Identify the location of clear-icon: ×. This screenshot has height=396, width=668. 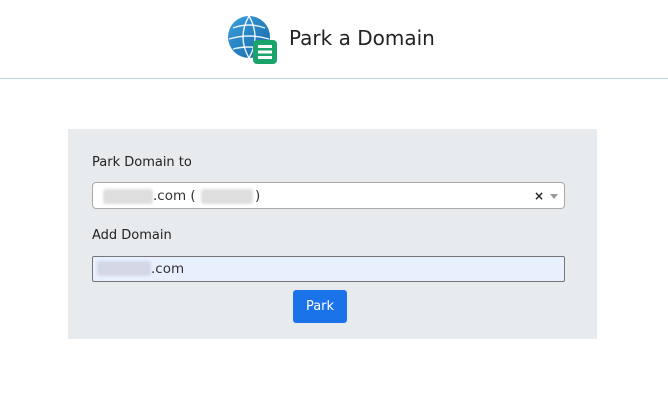
(539, 196).